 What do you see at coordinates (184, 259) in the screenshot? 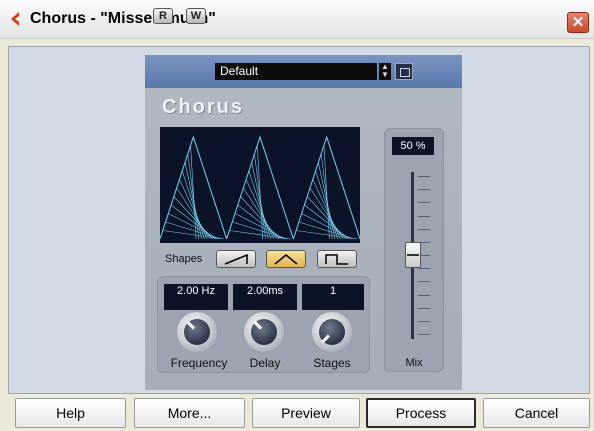
I see `shapes-label: Shapes` at bounding box center [184, 259].